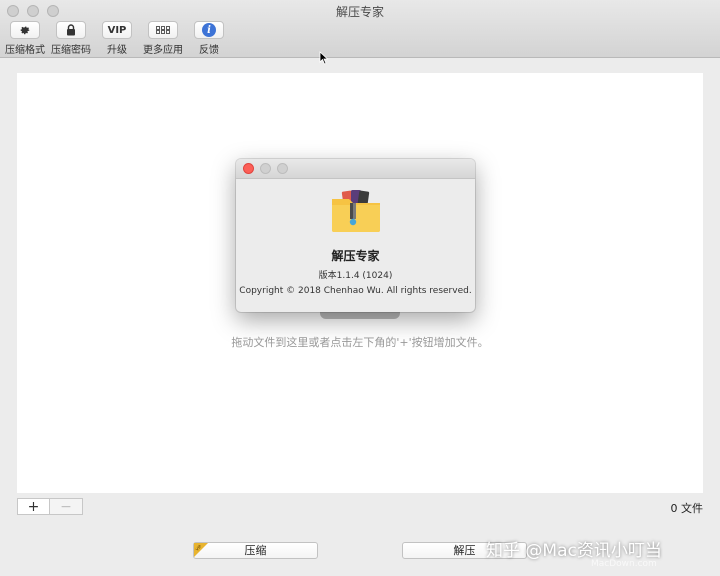  Describe the element at coordinates (359, 12) in the screenshot. I see `window-title: 解压专家` at that location.